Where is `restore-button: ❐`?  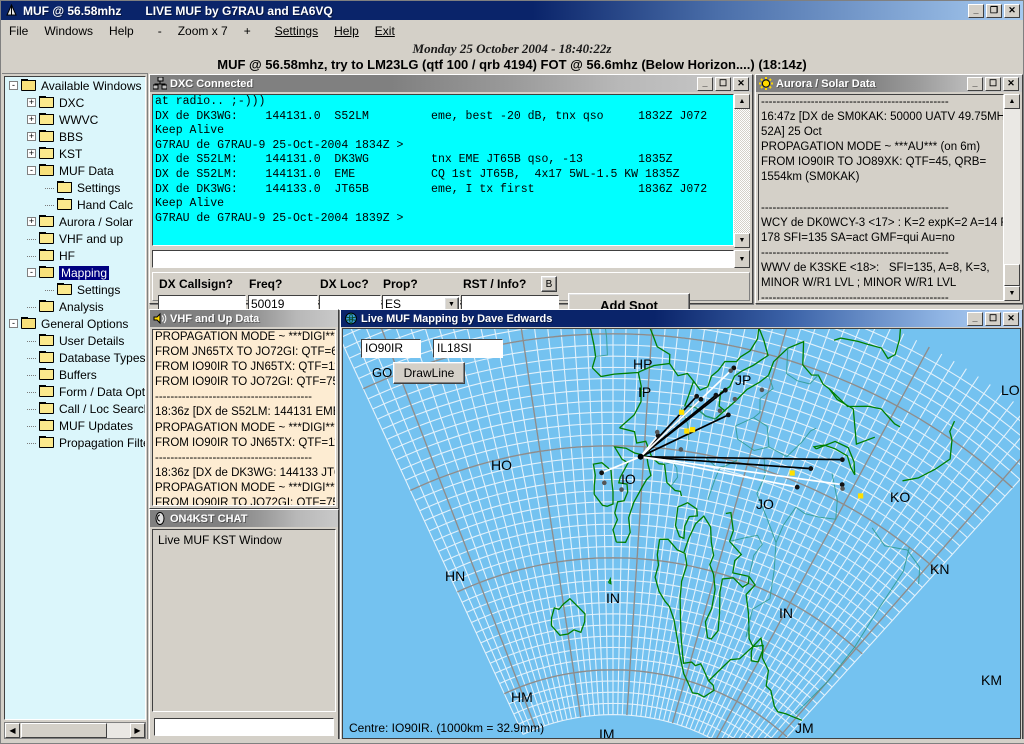 restore-button: ❐ is located at coordinates (994, 10).